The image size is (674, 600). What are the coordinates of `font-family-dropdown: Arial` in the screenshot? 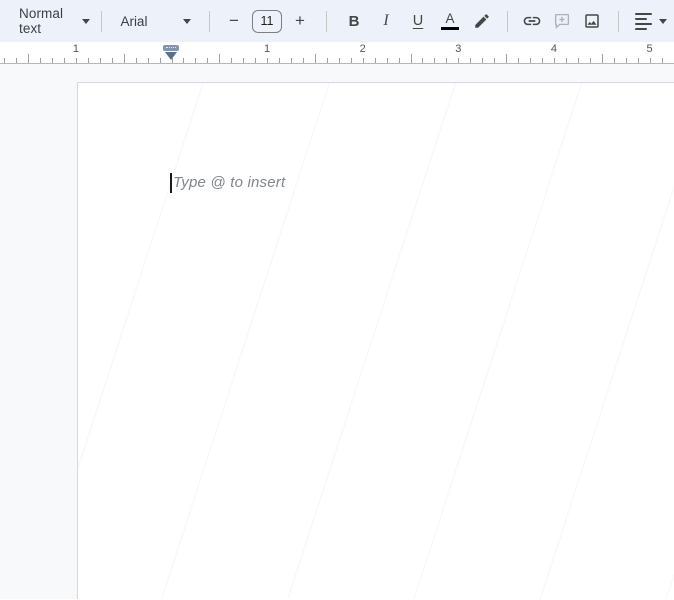 It's located at (153, 21).